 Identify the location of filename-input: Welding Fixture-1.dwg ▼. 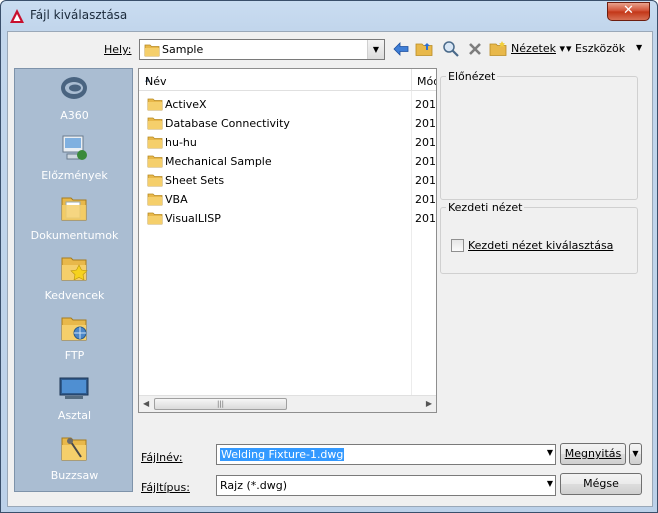
(386, 454).